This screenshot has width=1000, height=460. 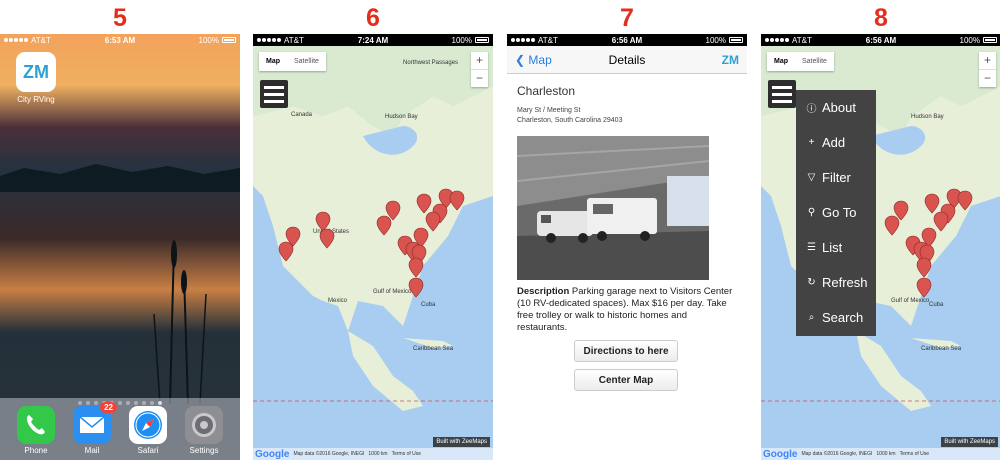 I want to click on menu-item-refresh: ↻ Refresh, so click(x=836, y=282).